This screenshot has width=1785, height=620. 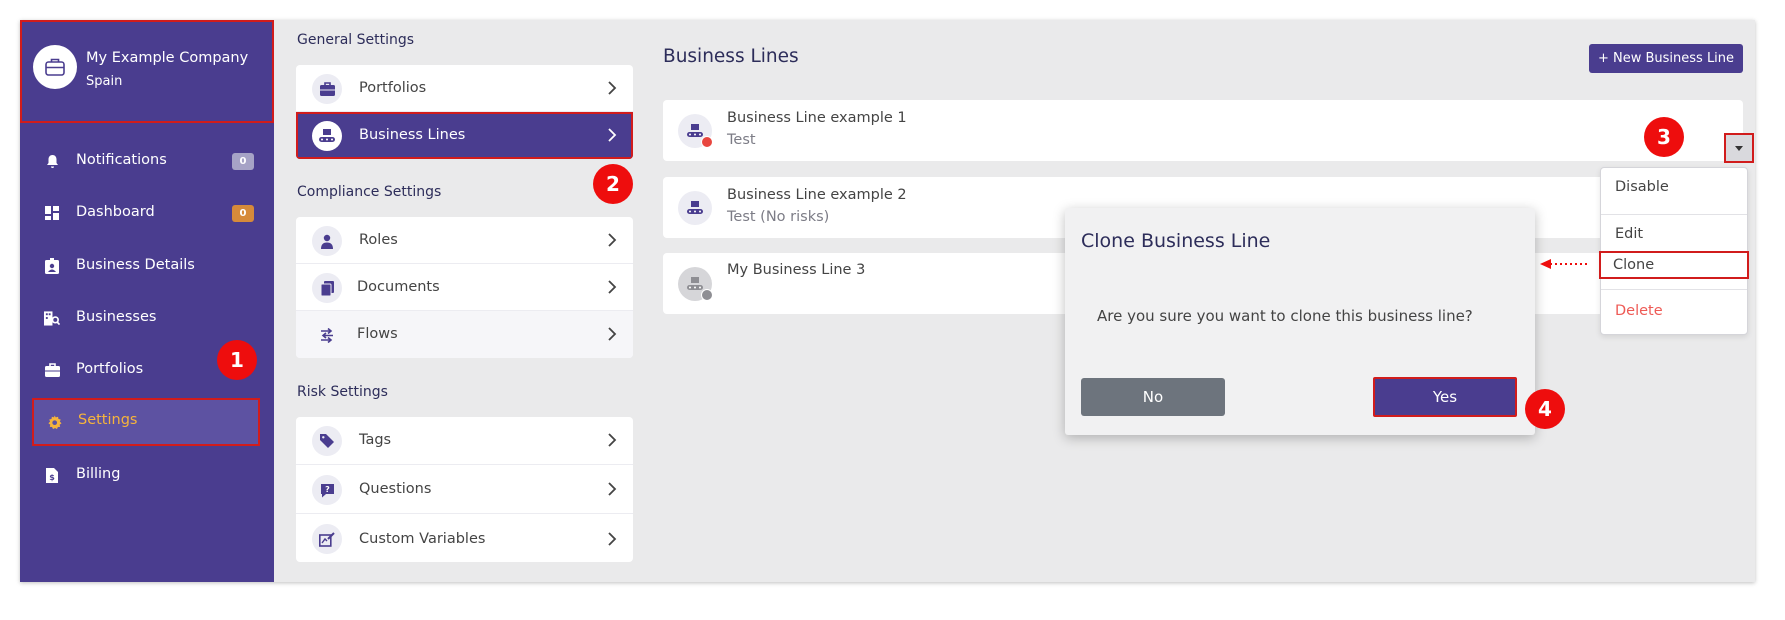 I want to click on sidebar-item-notifications: Notifications 0, so click(x=146, y=161).